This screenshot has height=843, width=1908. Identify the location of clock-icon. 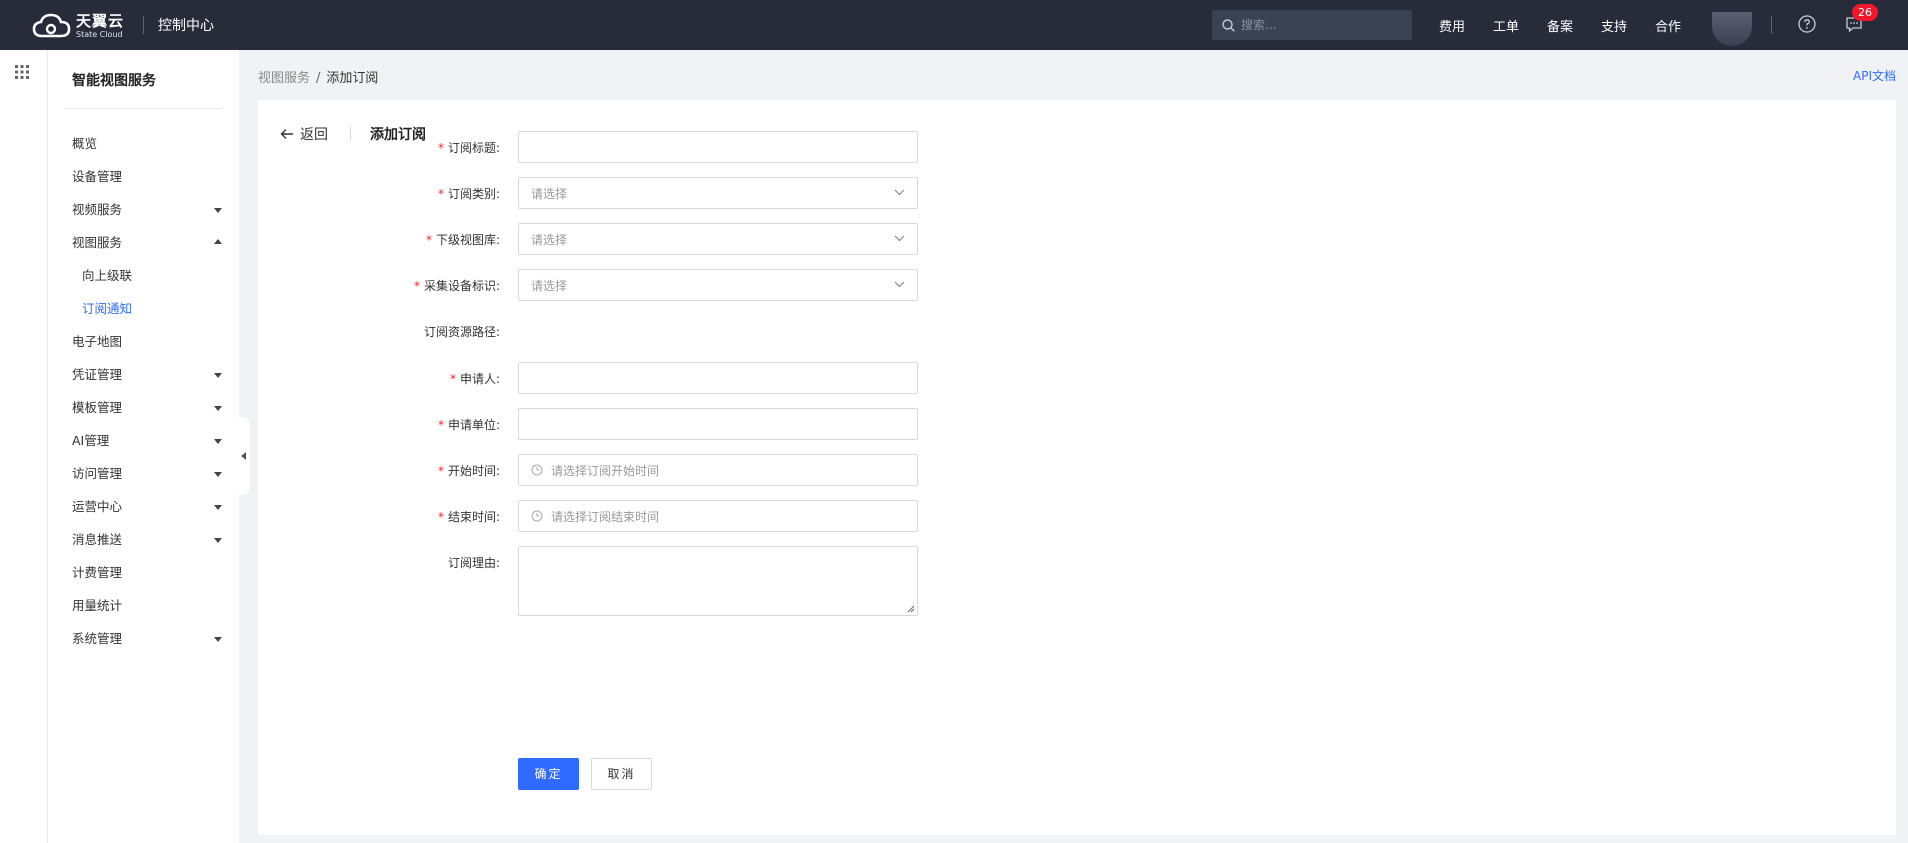
(537, 516).